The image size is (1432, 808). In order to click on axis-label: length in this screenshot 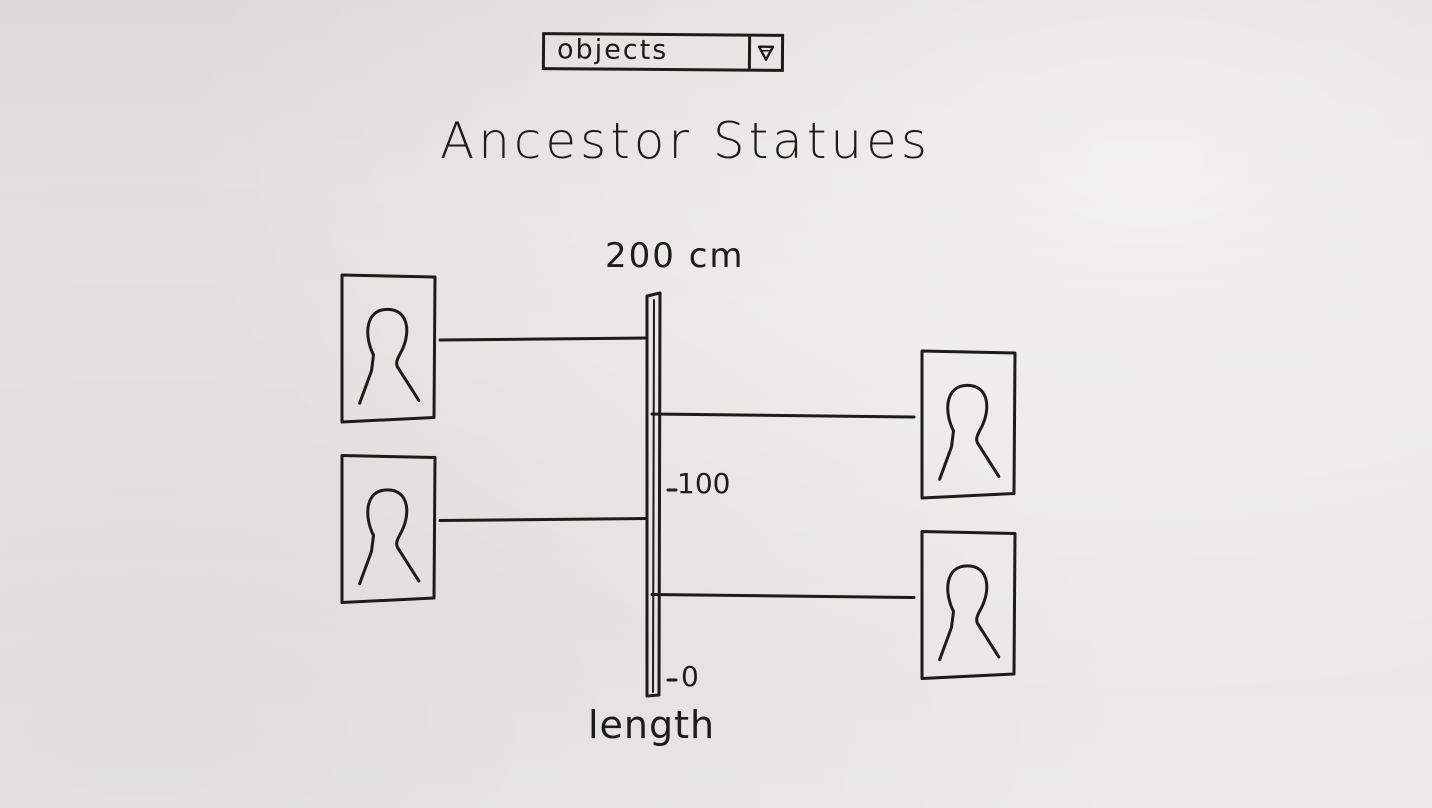, I will do `click(652, 725)`.